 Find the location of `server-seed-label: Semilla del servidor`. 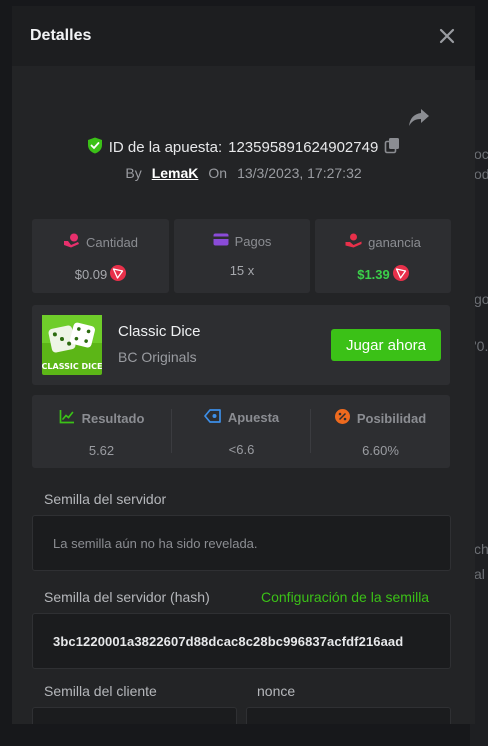

server-seed-label: Semilla del servidor is located at coordinates (105, 499).